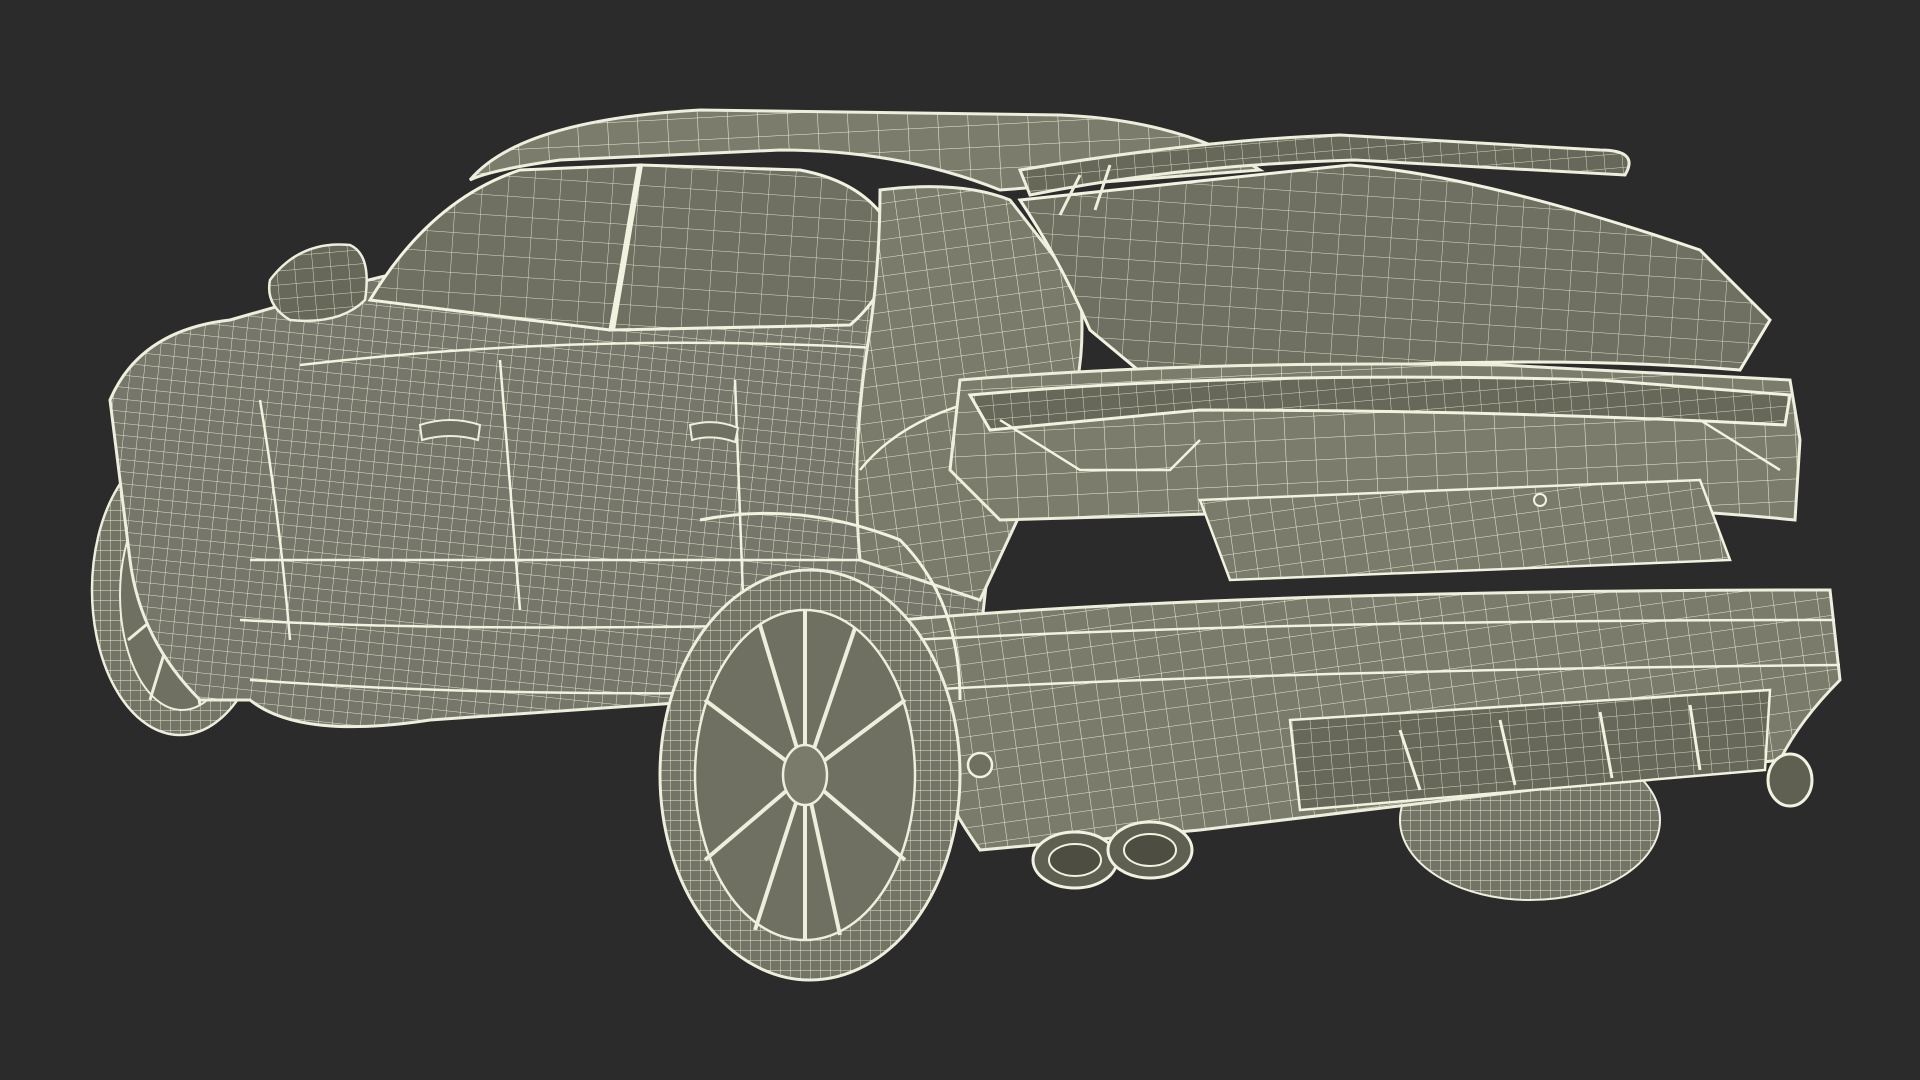  What do you see at coordinates (1375, 472) in the screenshot?
I see `rear-trunk` at bounding box center [1375, 472].